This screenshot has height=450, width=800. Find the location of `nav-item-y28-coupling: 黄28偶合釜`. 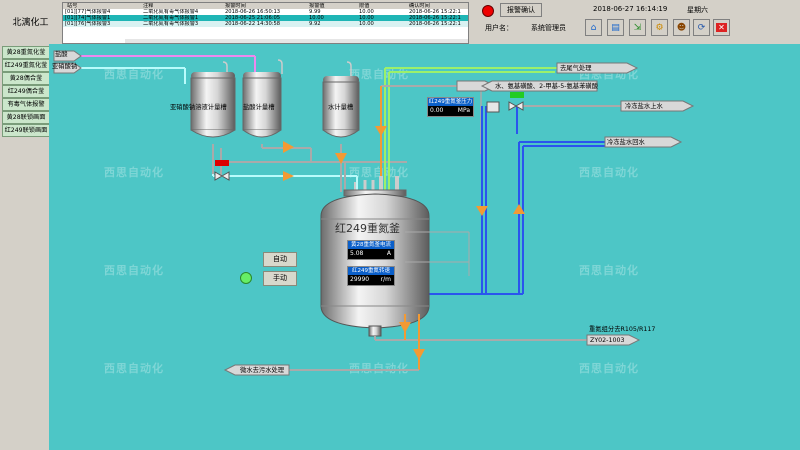

nav-item-y28-coupling: 黄28偶合釜 is located at coordinates (26, 78).